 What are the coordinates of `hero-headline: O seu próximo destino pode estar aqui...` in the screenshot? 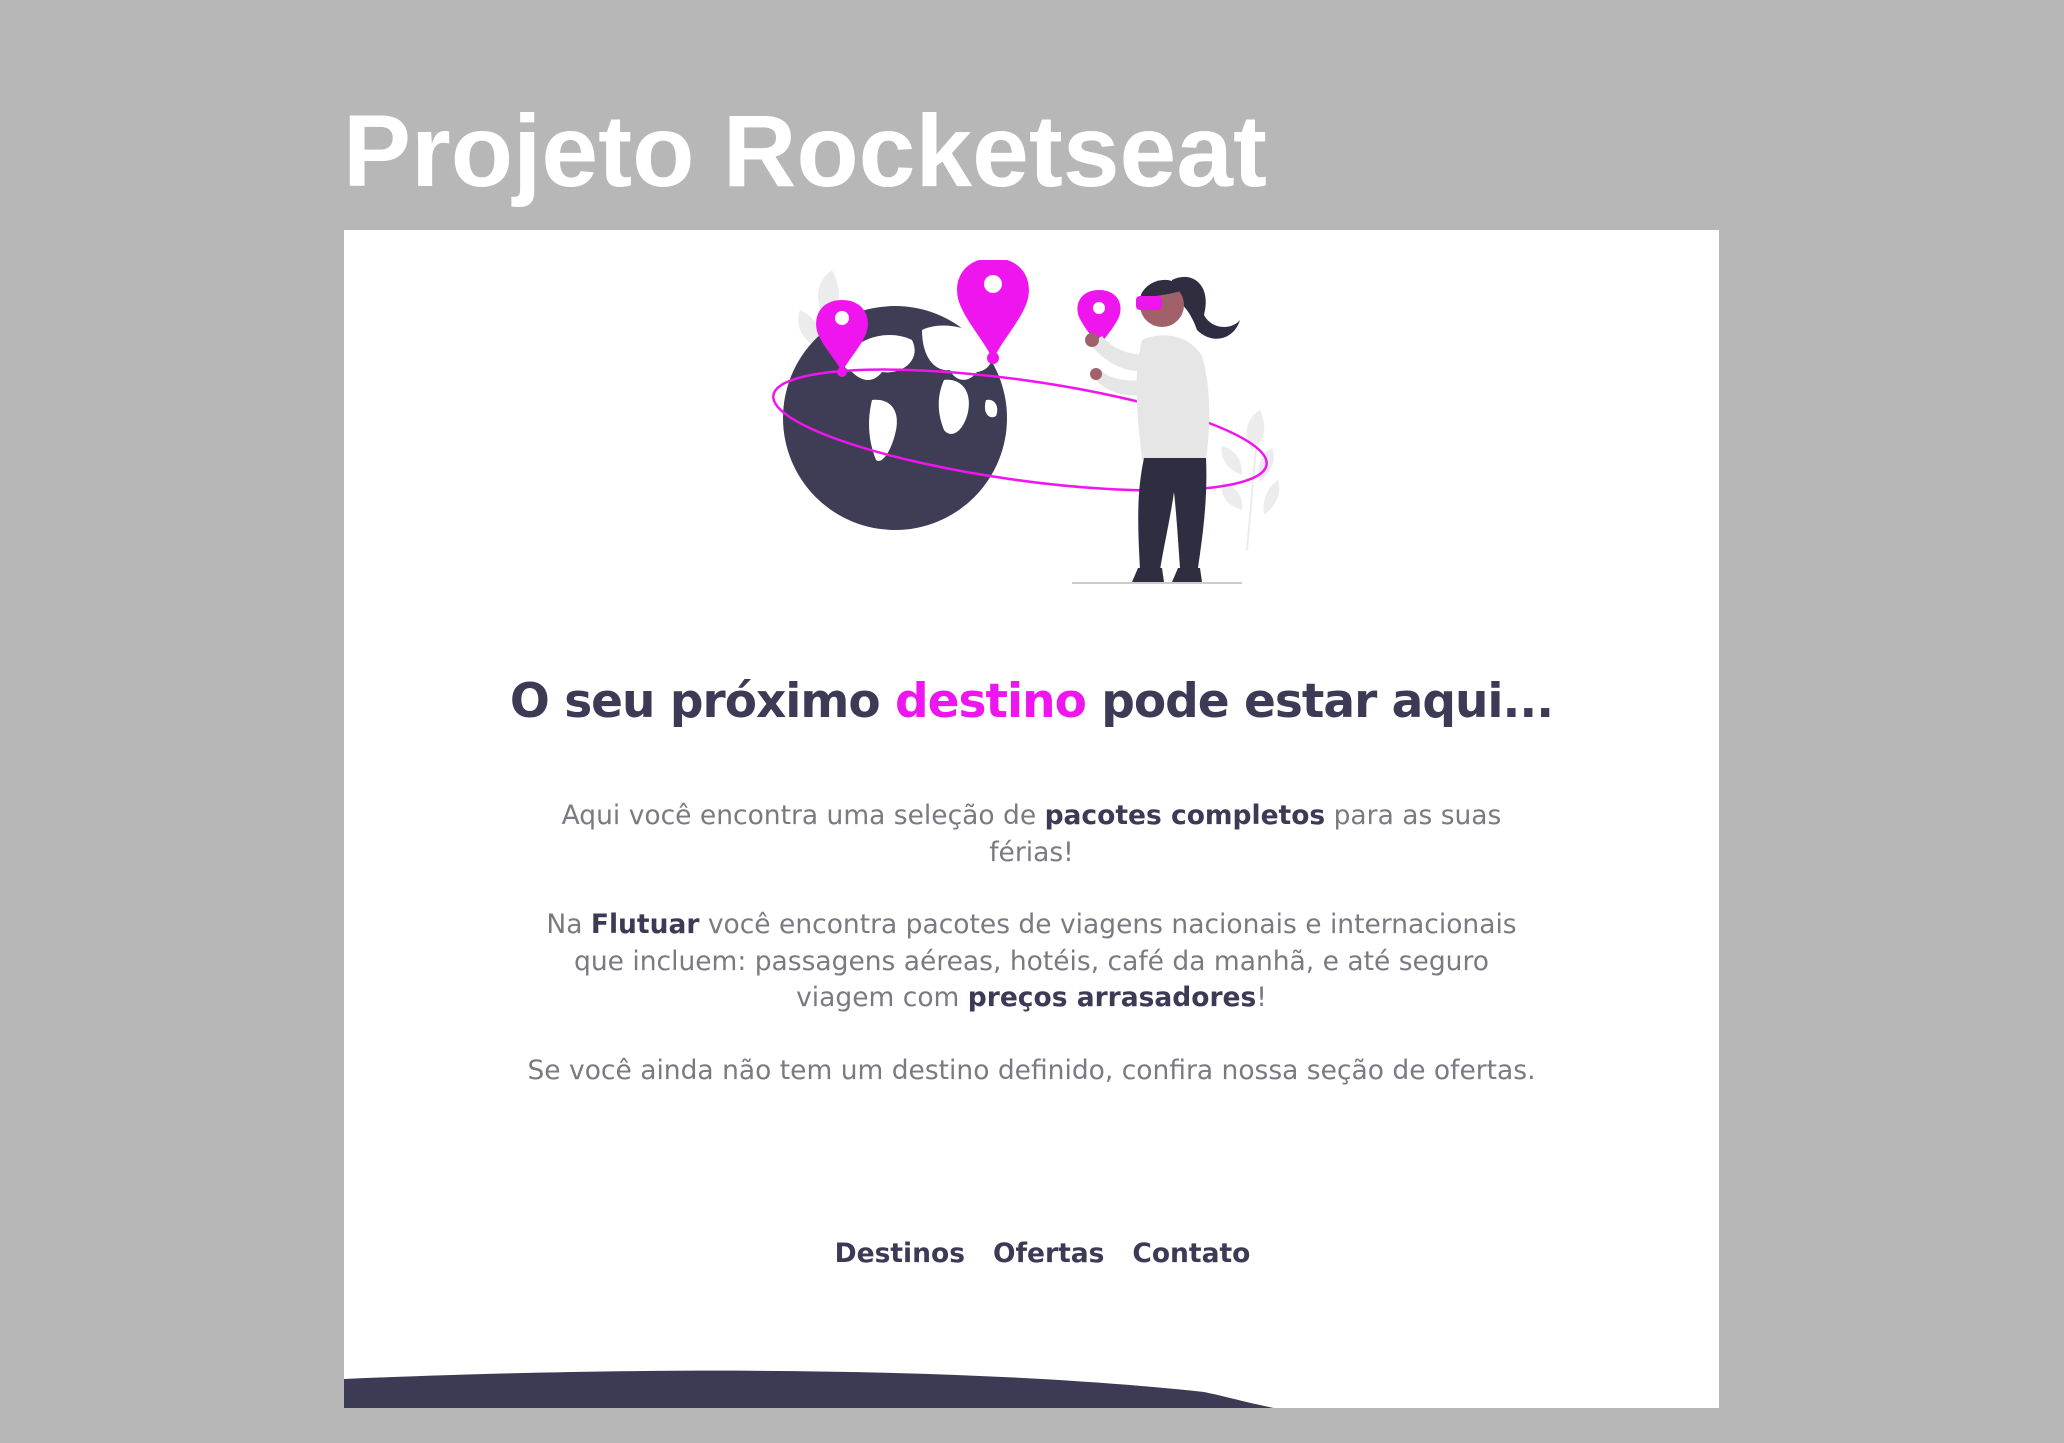 It's located at (1031, 701).